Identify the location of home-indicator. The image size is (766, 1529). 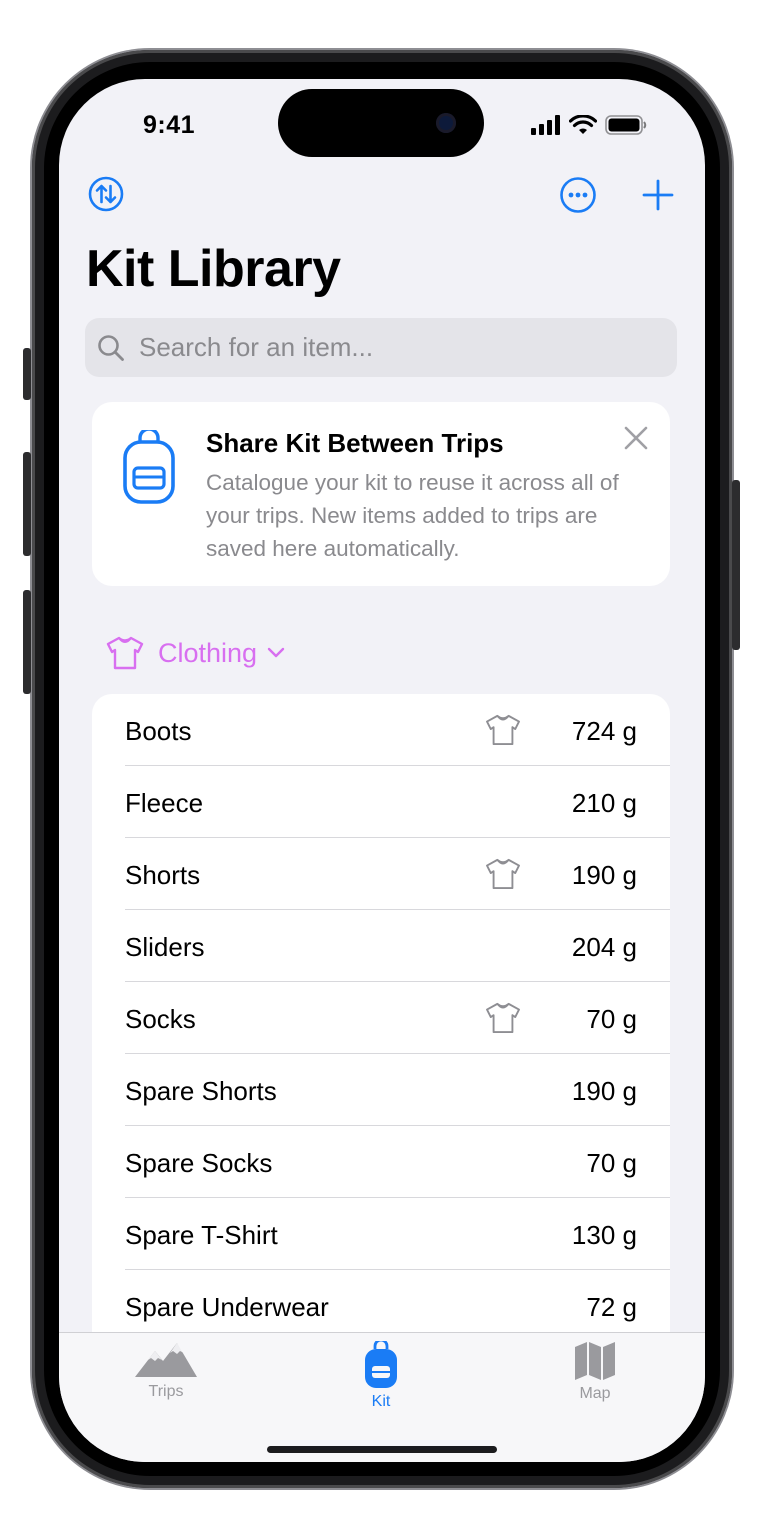
(382, 1449).